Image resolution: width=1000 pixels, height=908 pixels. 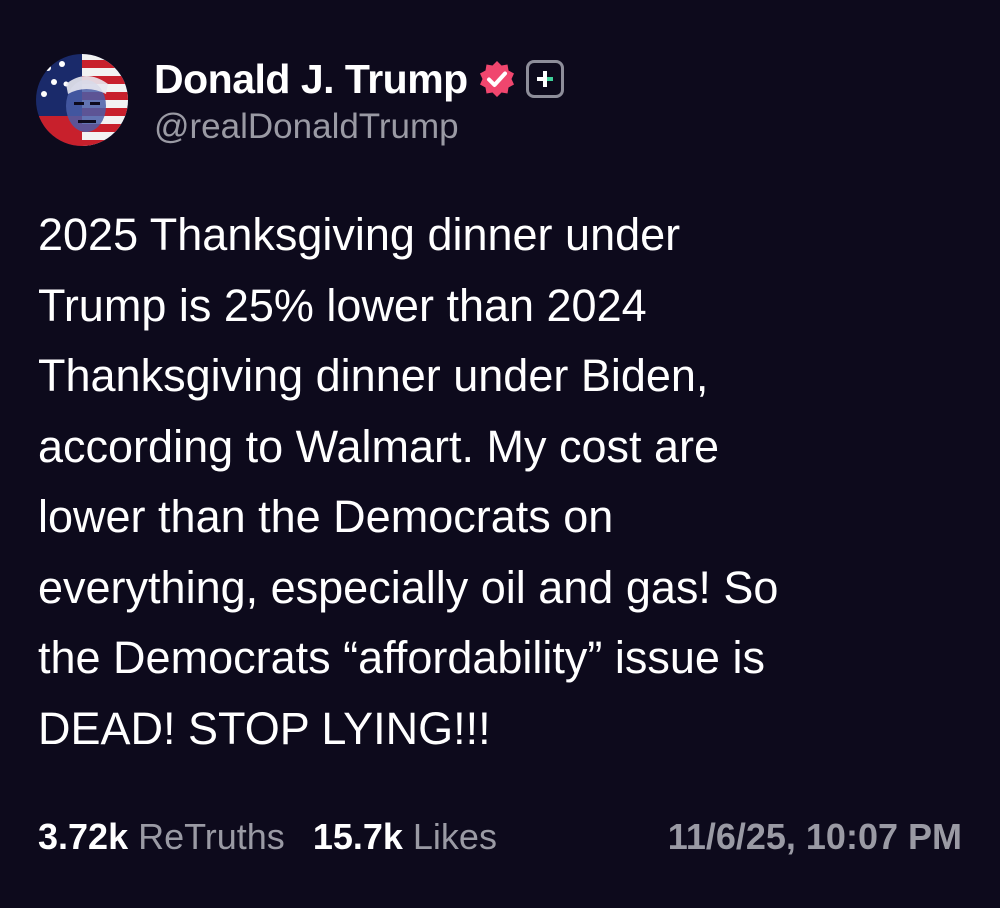 What do you see at coordinates (311, 79) in the screenshot?
I see `author-display-name: Donald J. Trump` at bounding box center [311, 79].